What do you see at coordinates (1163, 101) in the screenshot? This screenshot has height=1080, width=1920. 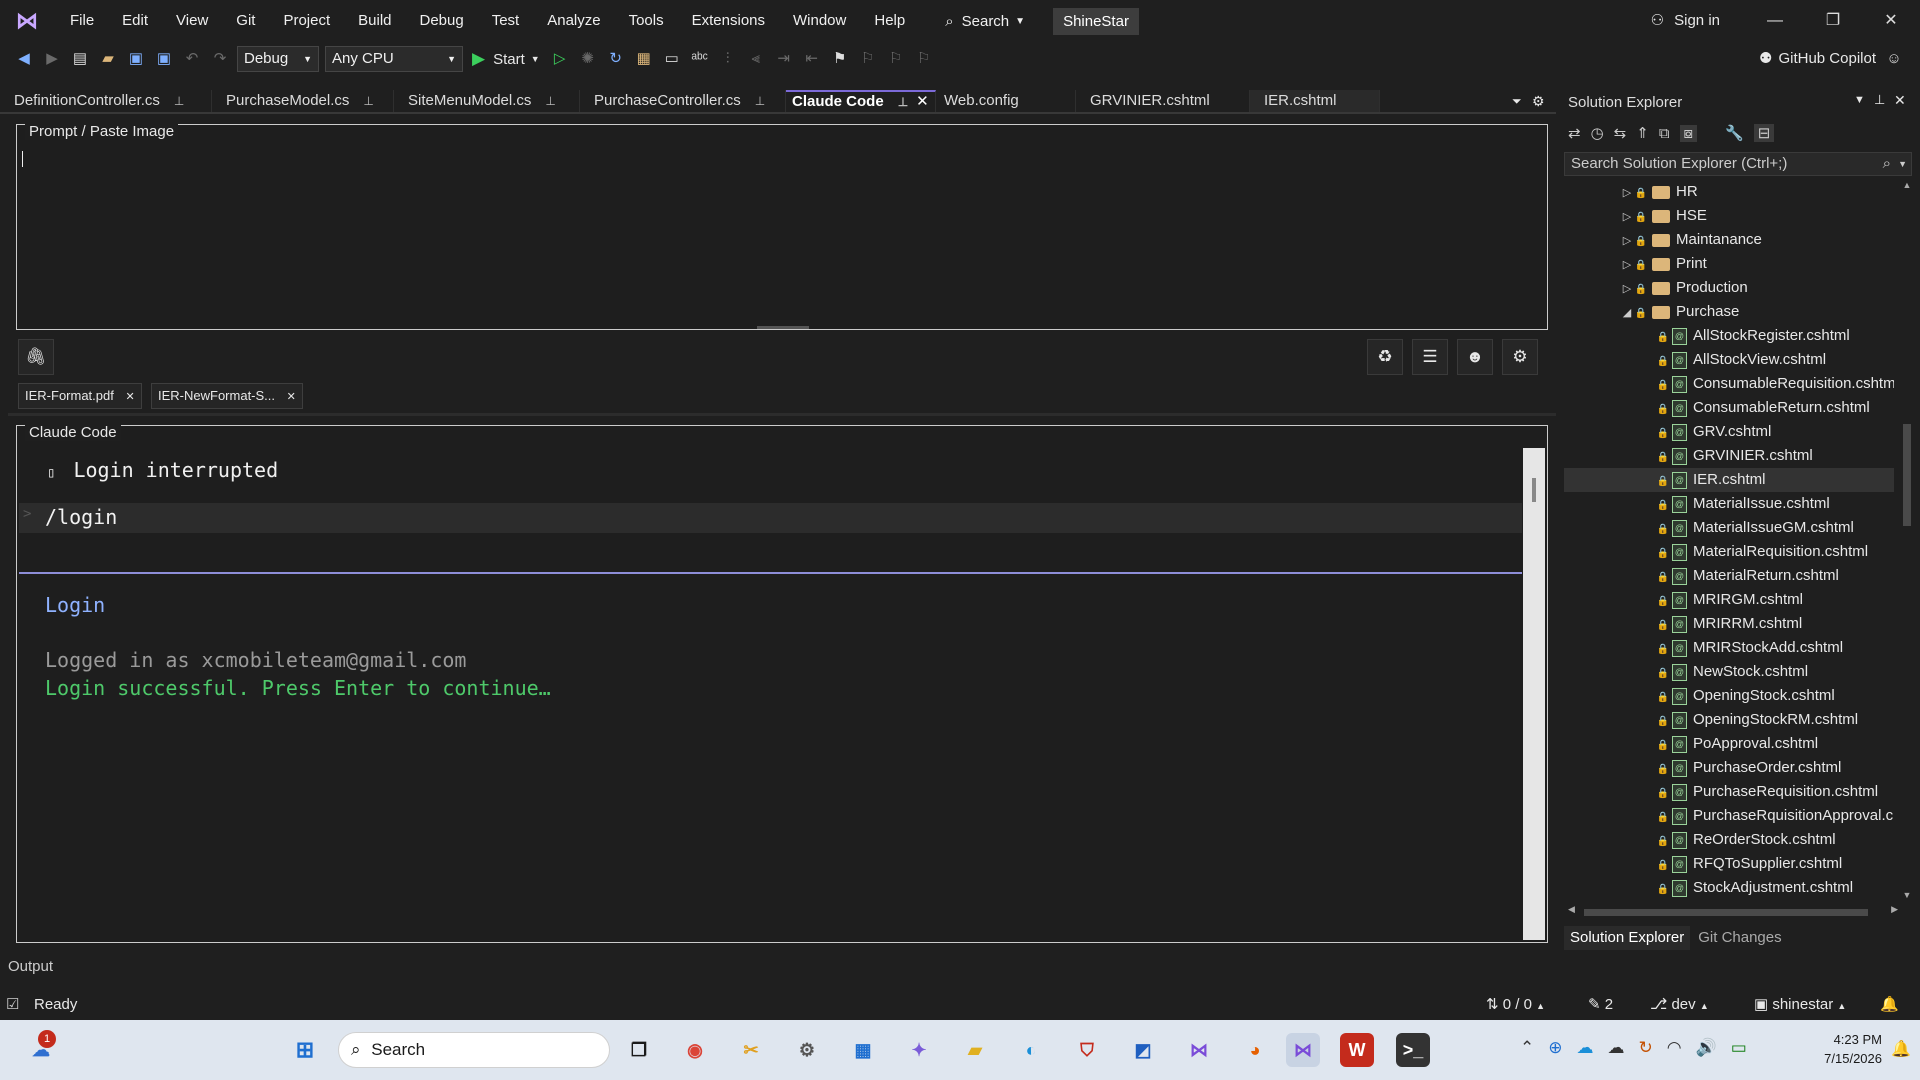 I see `tab-grvinier: GRVINIER.cshtml` at bounding box center [1163, 101].